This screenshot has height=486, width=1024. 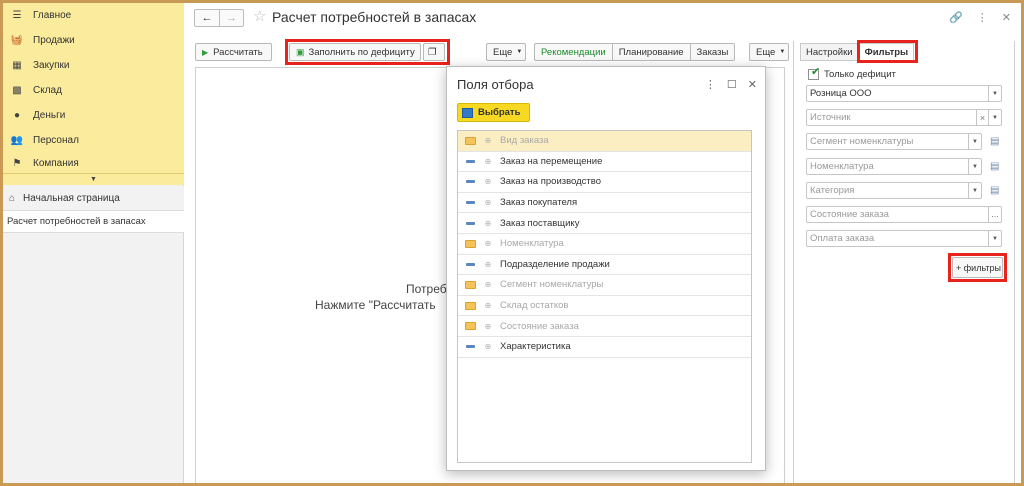 What do you see at coordinates (230, 18) in the screenshot?
I see `forward-button: →` at bounding box center [230, 18].